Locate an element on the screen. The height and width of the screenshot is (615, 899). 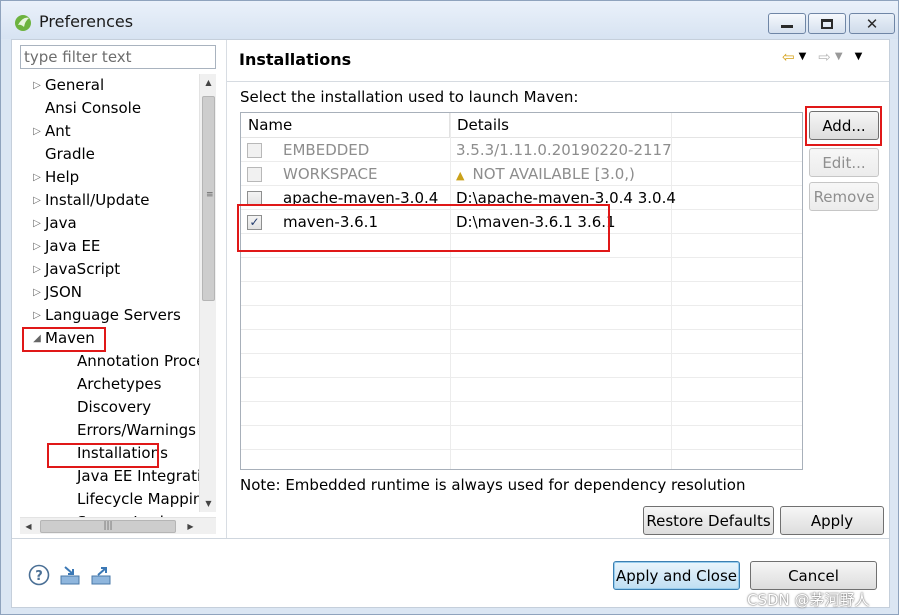
tree-item-label: JavaScript is located at coordinates (83, 269).